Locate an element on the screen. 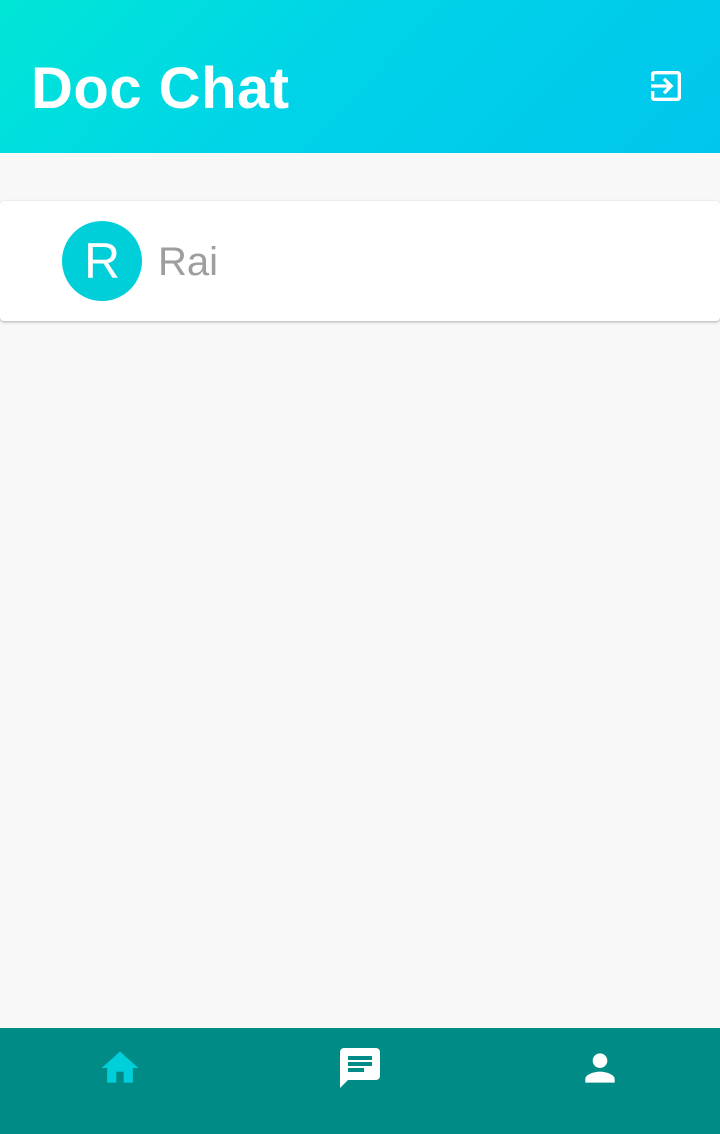 This screenshot has width=720, height=1134. avatar-initial: R is located at coordinates (102, 261).